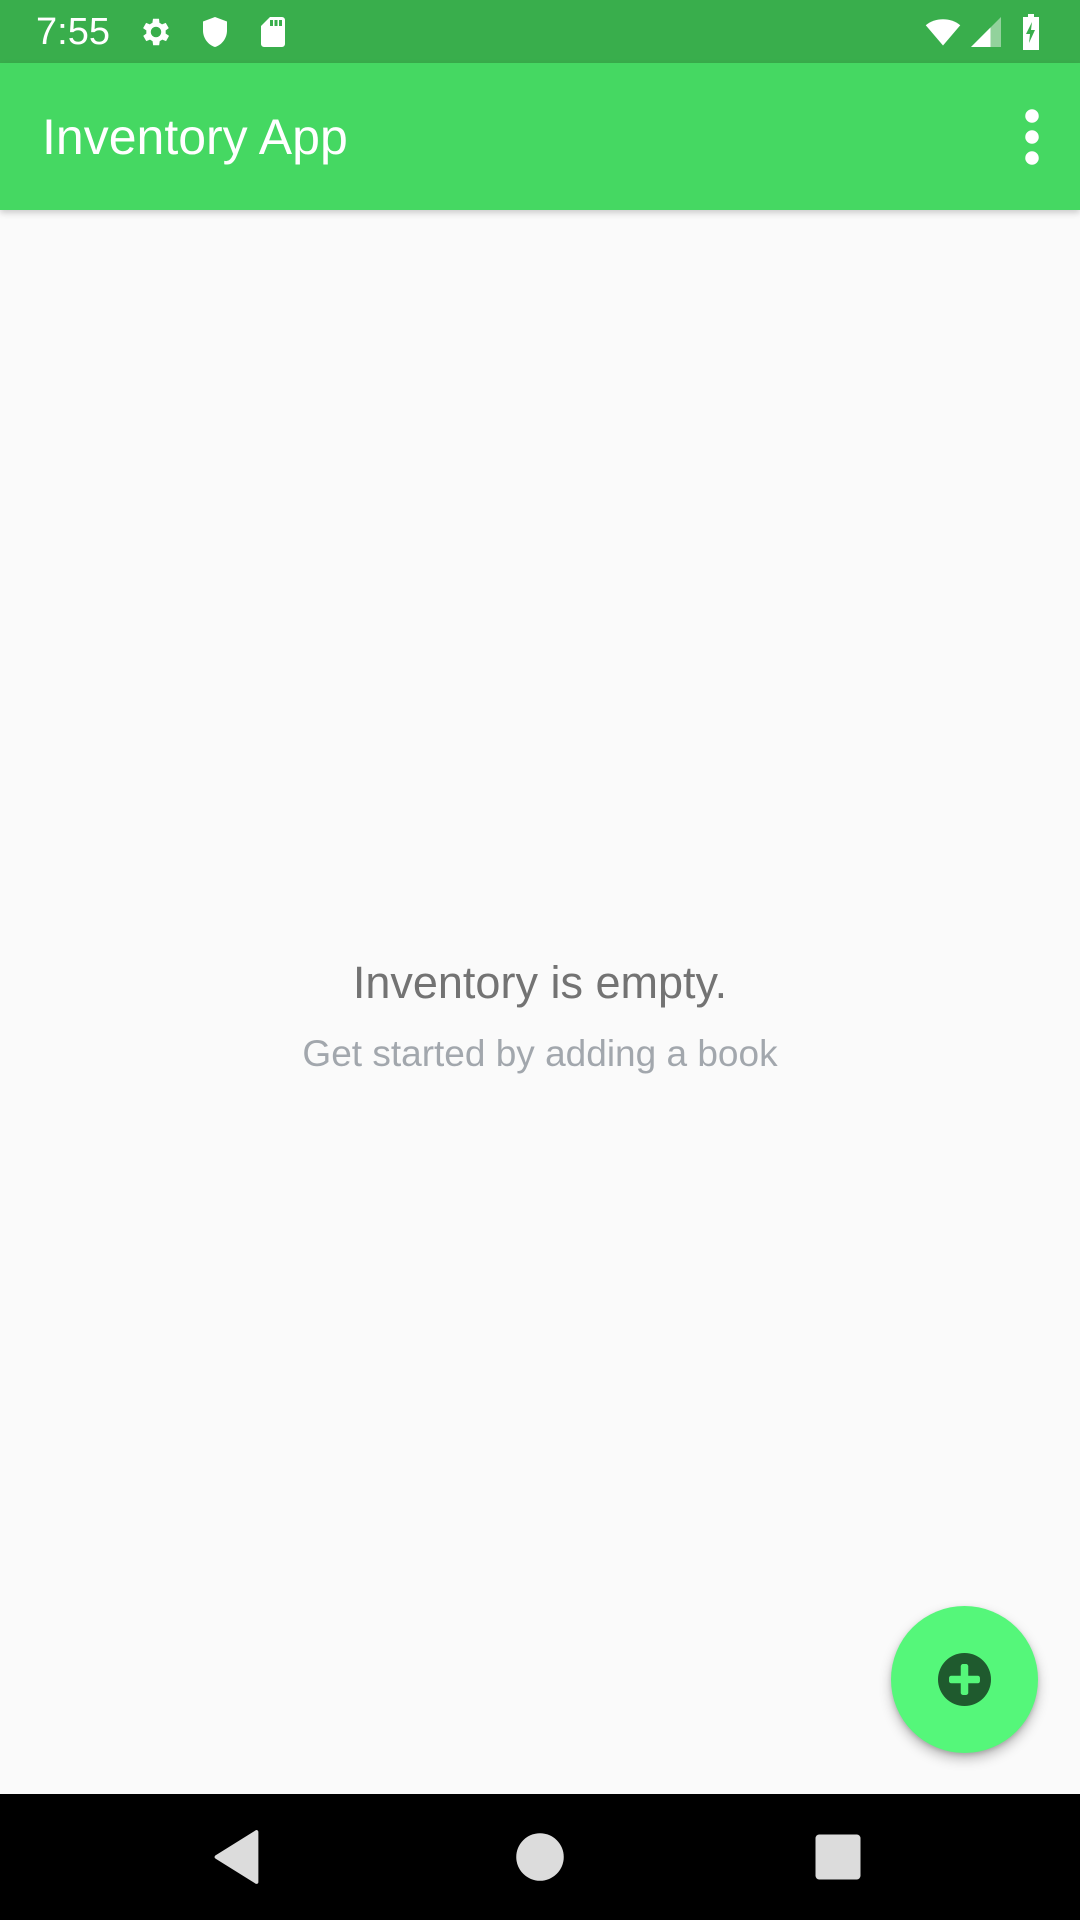  What do you see at coordinates (540, 1053) in the screenshot?
I see `empty-state-subtitle: Get started by adding a book` at bounding box center [540, 1053].